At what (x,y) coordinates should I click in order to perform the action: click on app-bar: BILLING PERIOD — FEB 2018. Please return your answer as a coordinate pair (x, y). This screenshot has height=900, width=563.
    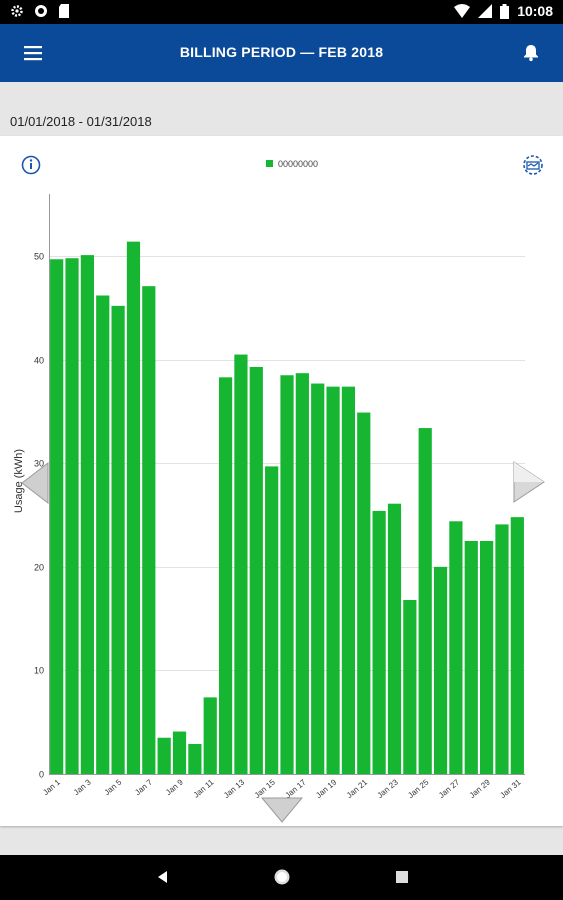
    Looking at the image, I should click on (281, 53).